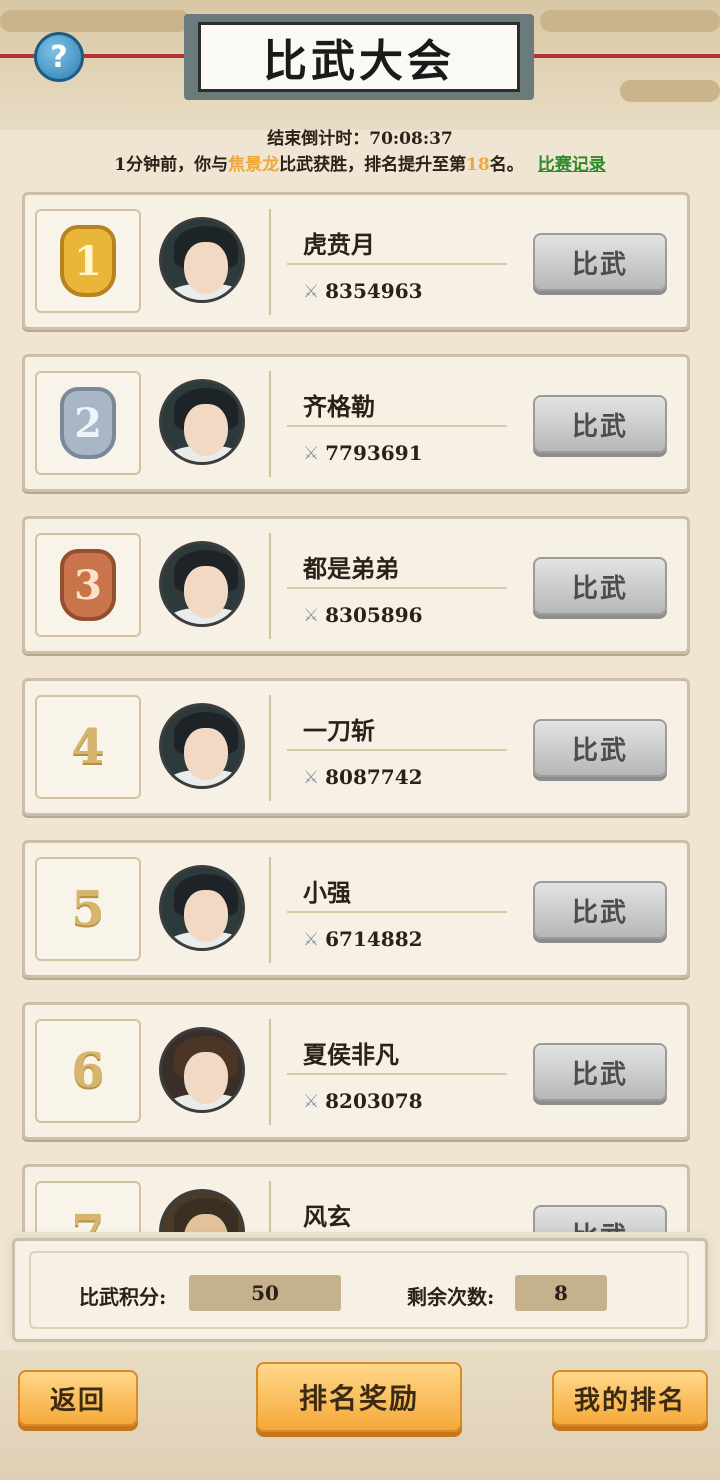 Image resolution: width=720 pixels, height=1480 pixels. Describe the element at coordinates (123, 1297) in the screenshot. I see `points-label: 比武积分:` at that location.